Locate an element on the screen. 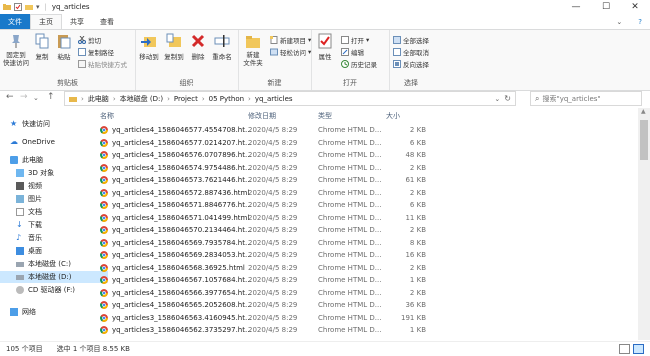  up-arrow-icon: ↑ is located at coordinates (51, 97).